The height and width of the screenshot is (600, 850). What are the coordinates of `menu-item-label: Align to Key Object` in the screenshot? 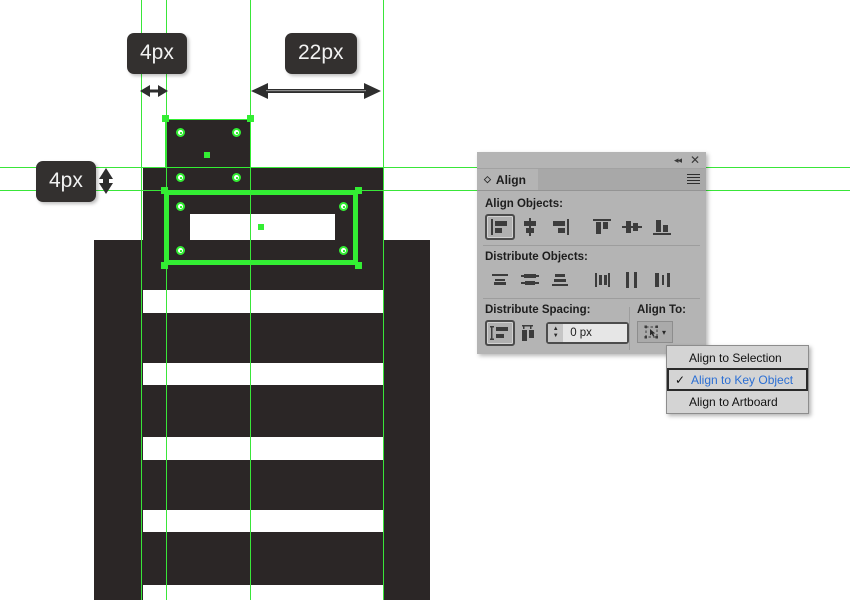 It's located at (742, 379).